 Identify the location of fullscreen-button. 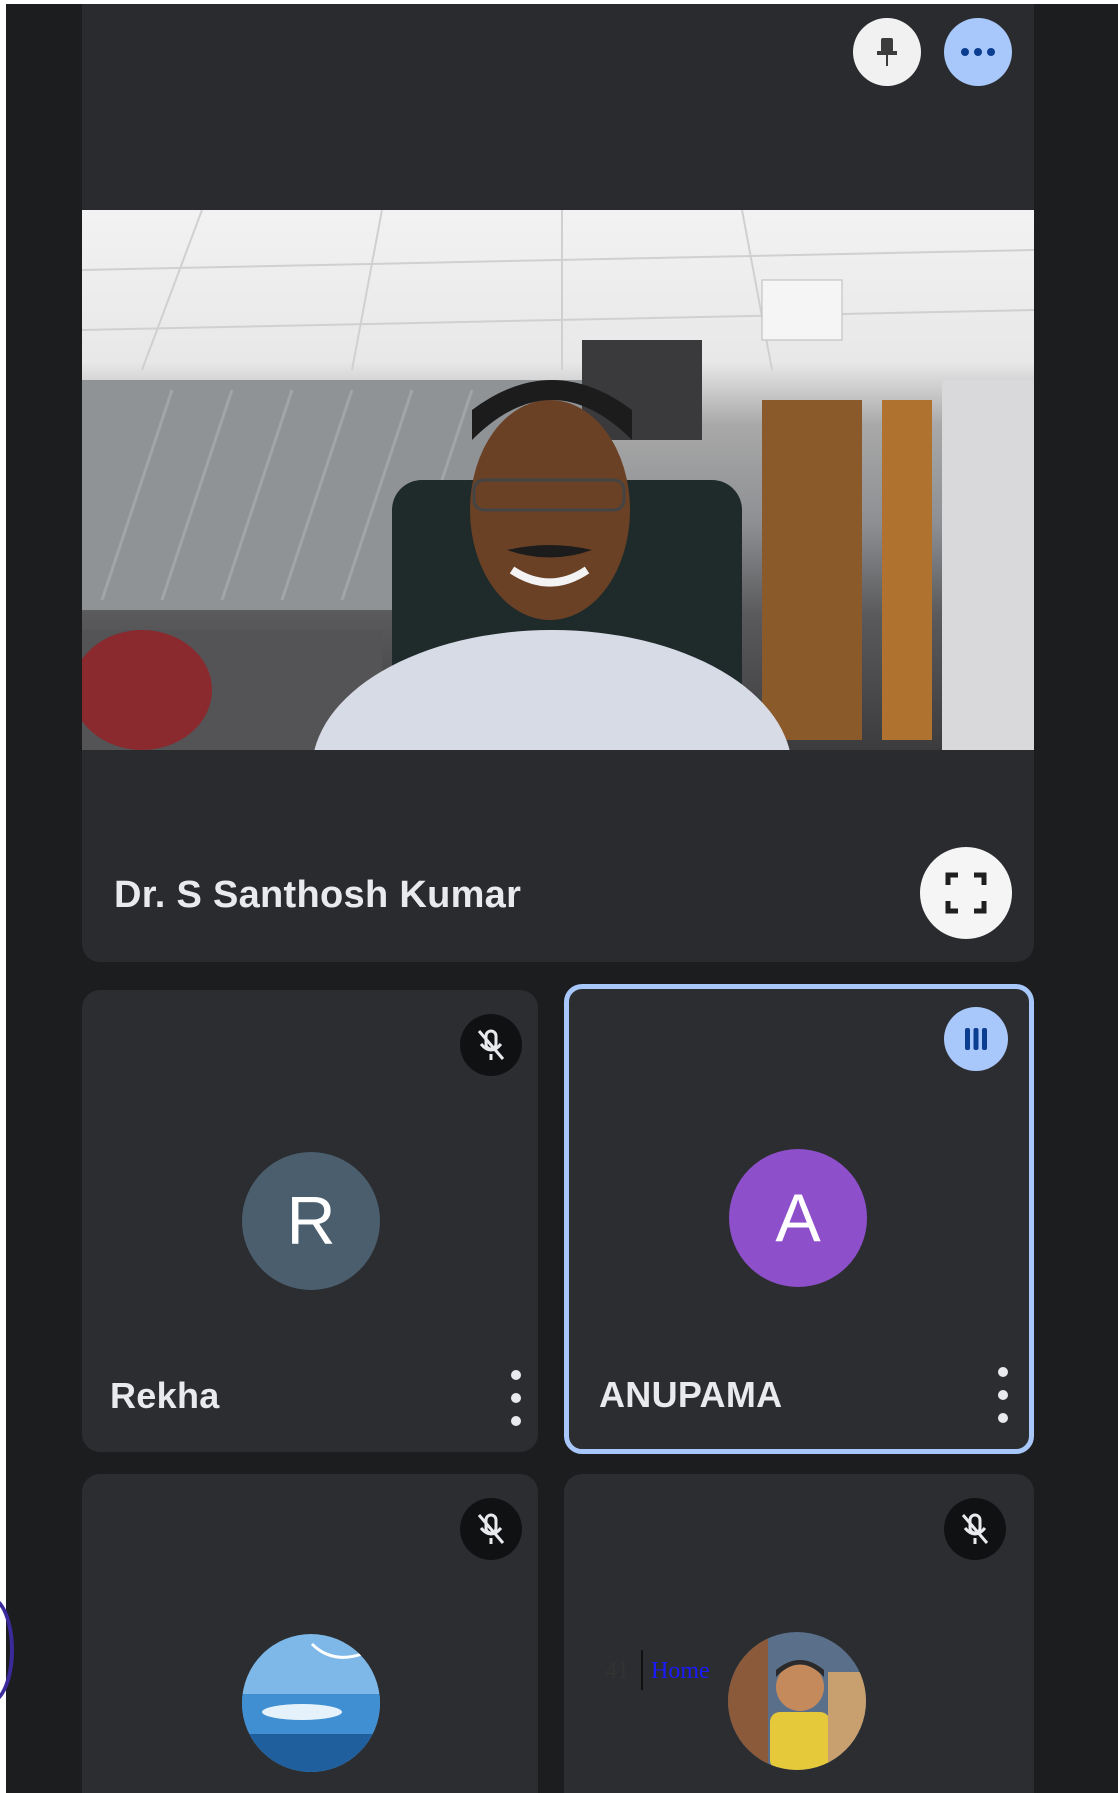
(966, 893).